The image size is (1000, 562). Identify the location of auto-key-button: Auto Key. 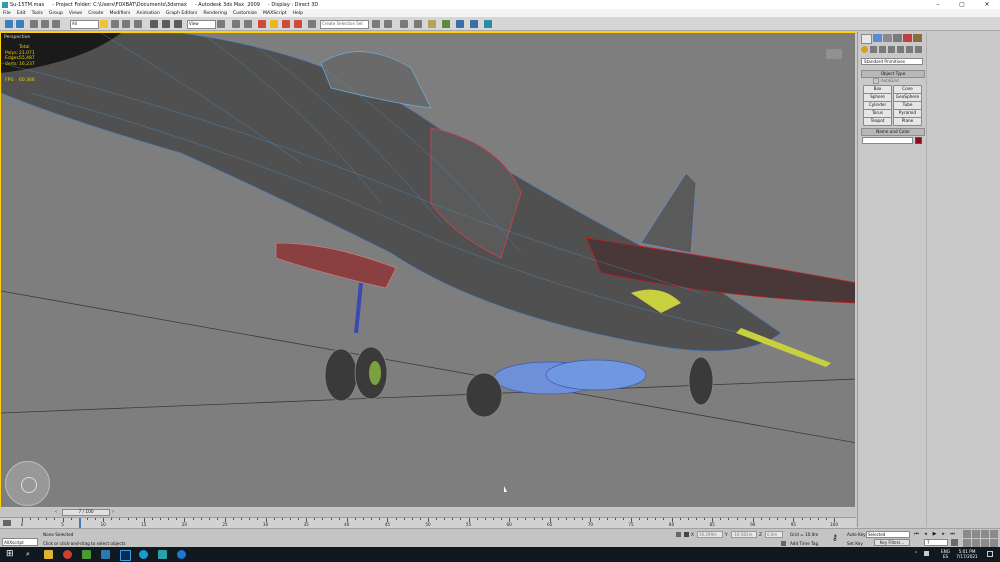
(856, 534).